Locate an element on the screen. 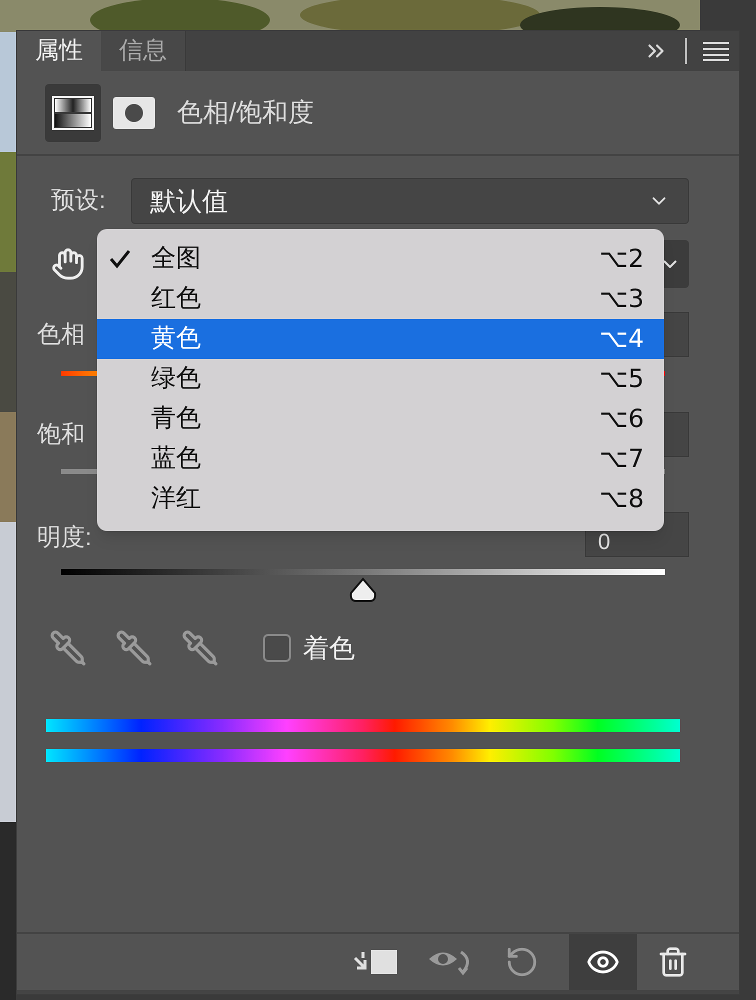  shortcut-label: ⌥5 is located at coordinates (621, 379).